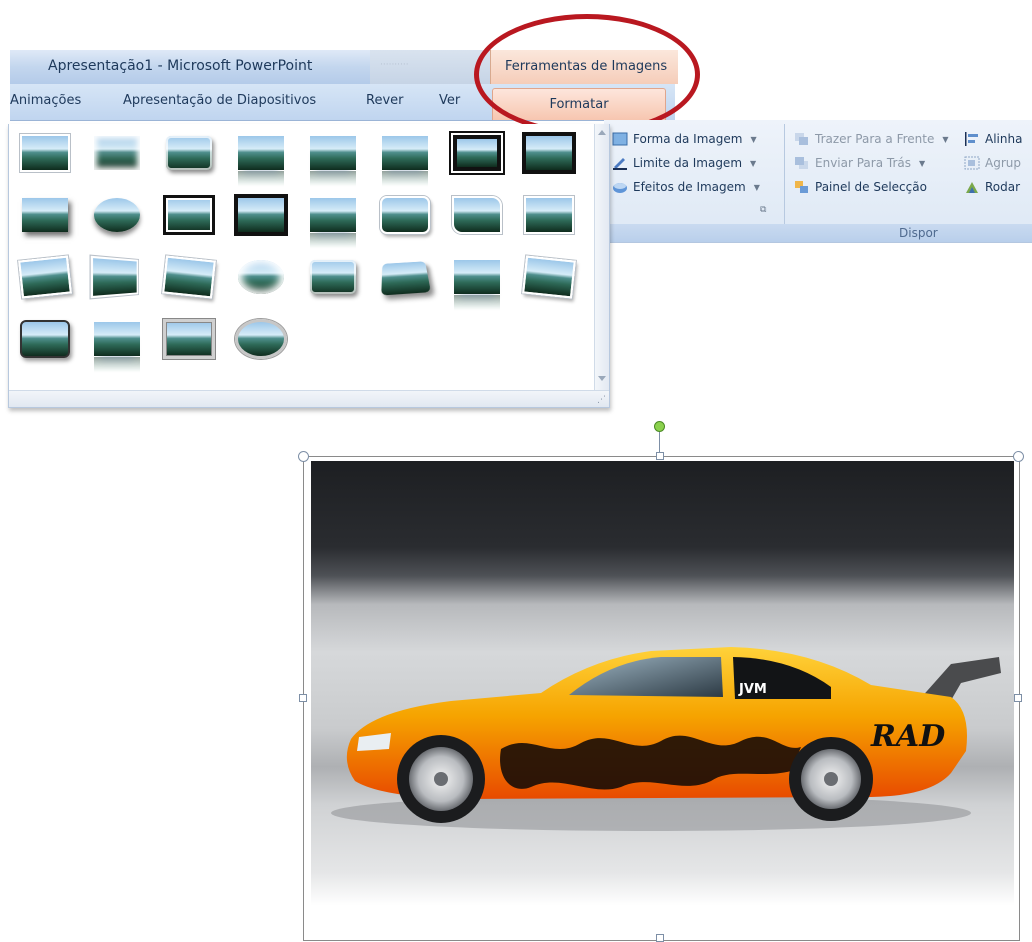 The image size is (1032, 942). I want to click on picture-style-reflected-white, so click(117, 339).